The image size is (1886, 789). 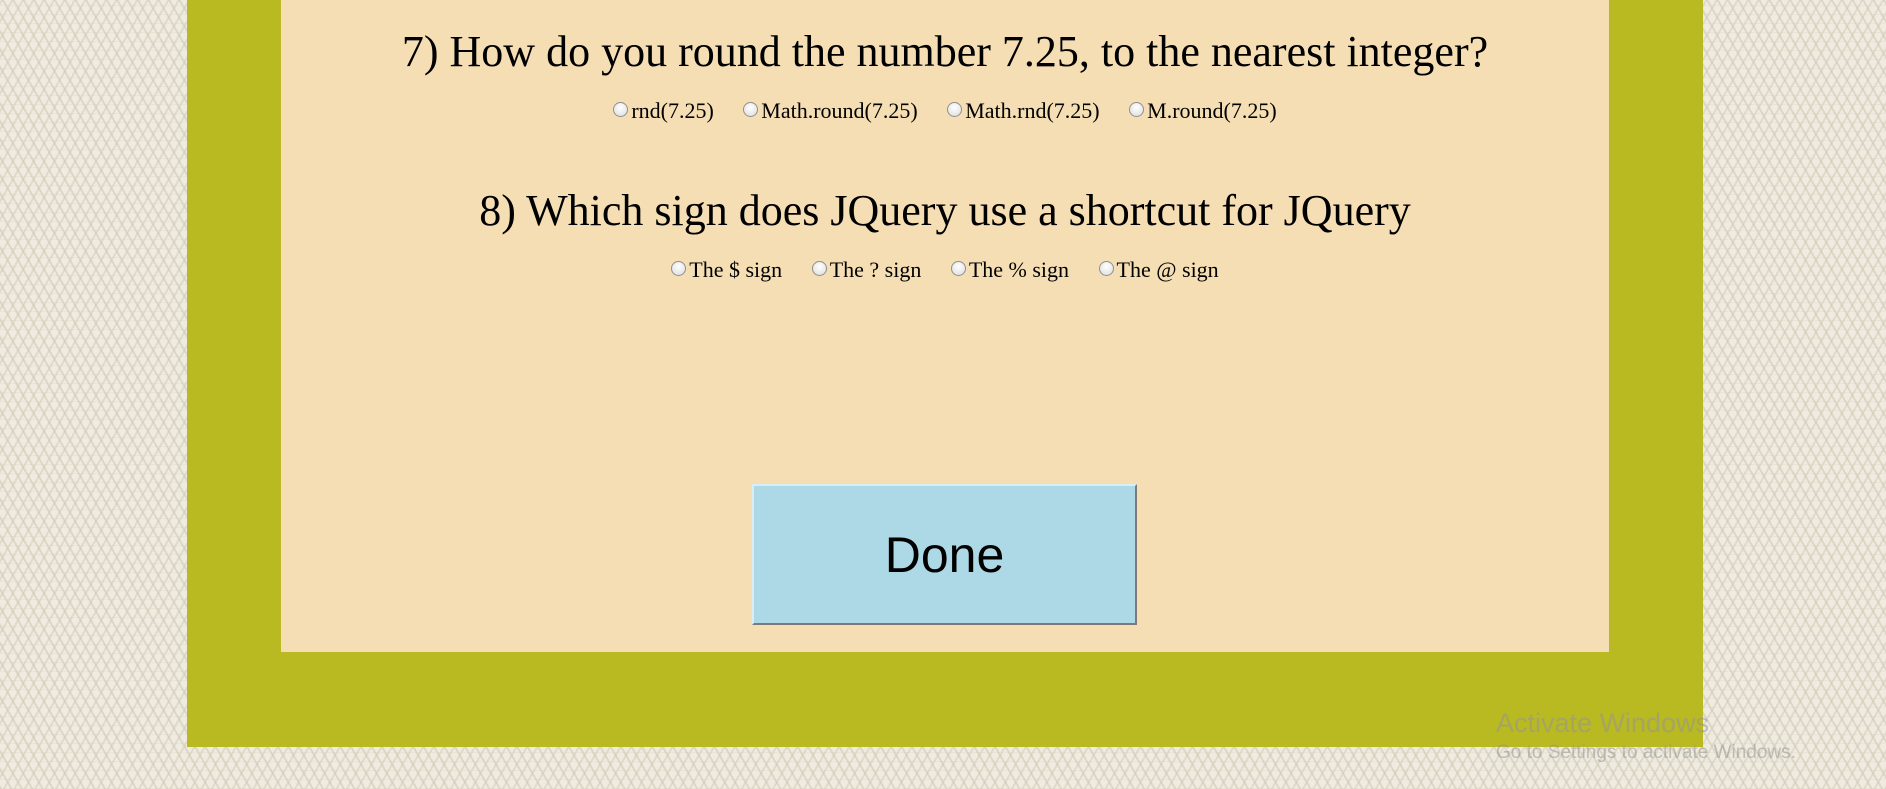 I want to click on question-7-option-2: Math.round(7.25), so click(x=830, y=111).